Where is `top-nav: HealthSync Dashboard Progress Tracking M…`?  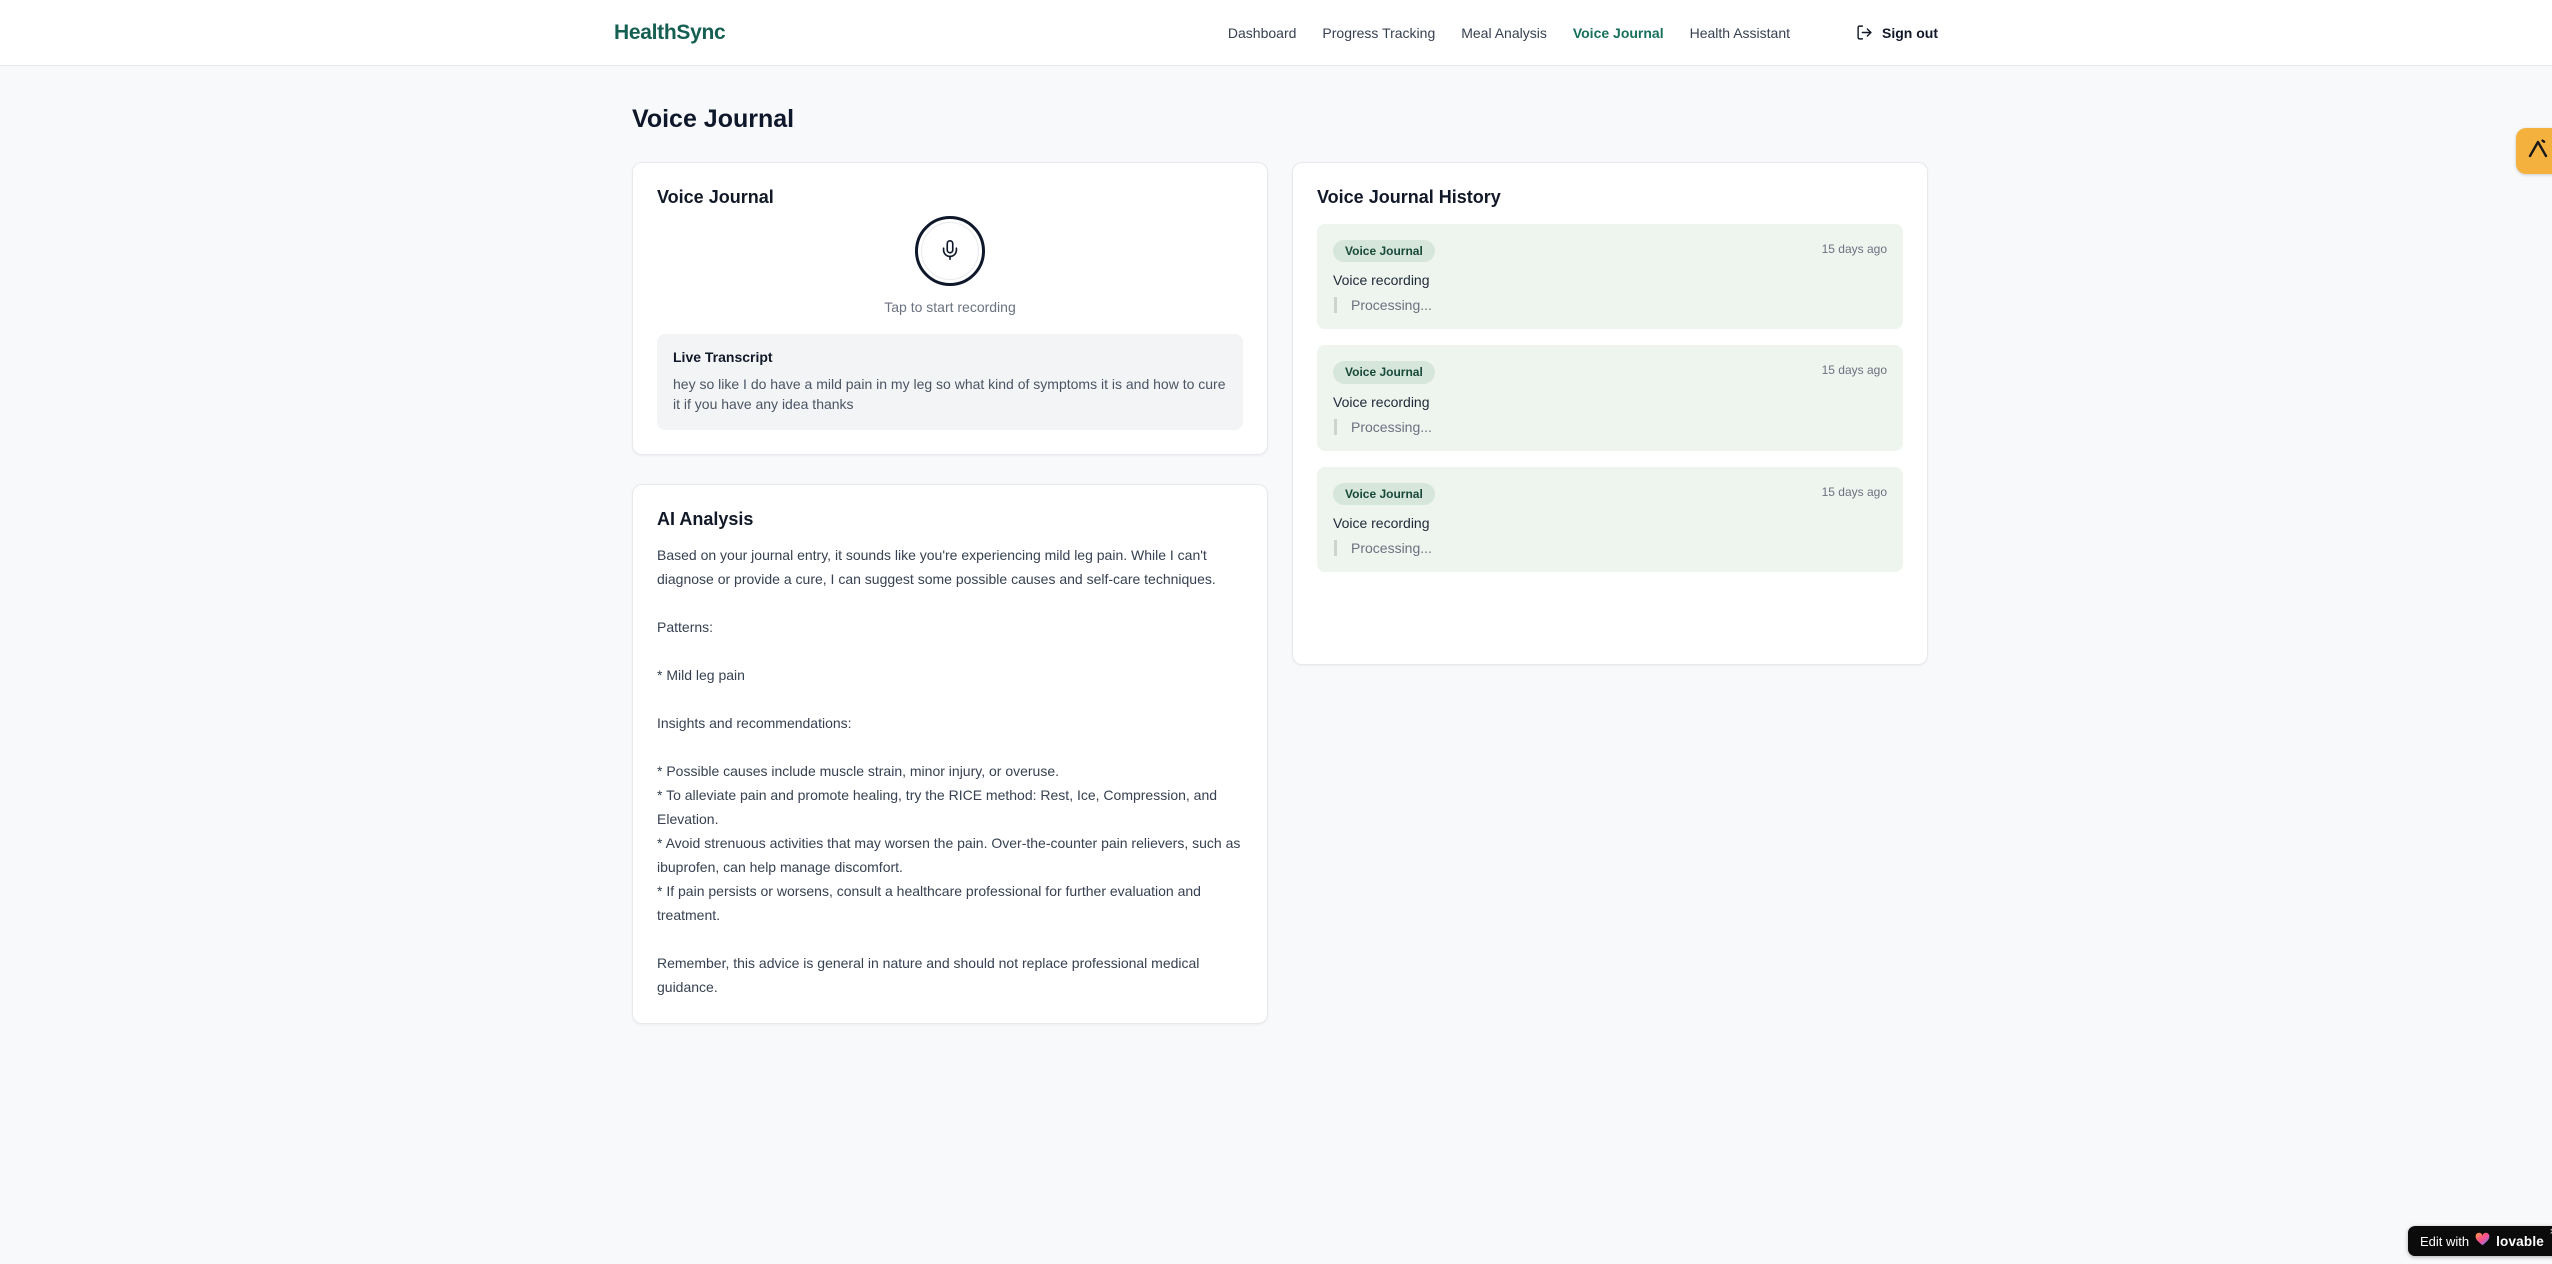
top-nav: HealthSync Dashboard Progress Tracking M… is located at coordinates (1276, 33).